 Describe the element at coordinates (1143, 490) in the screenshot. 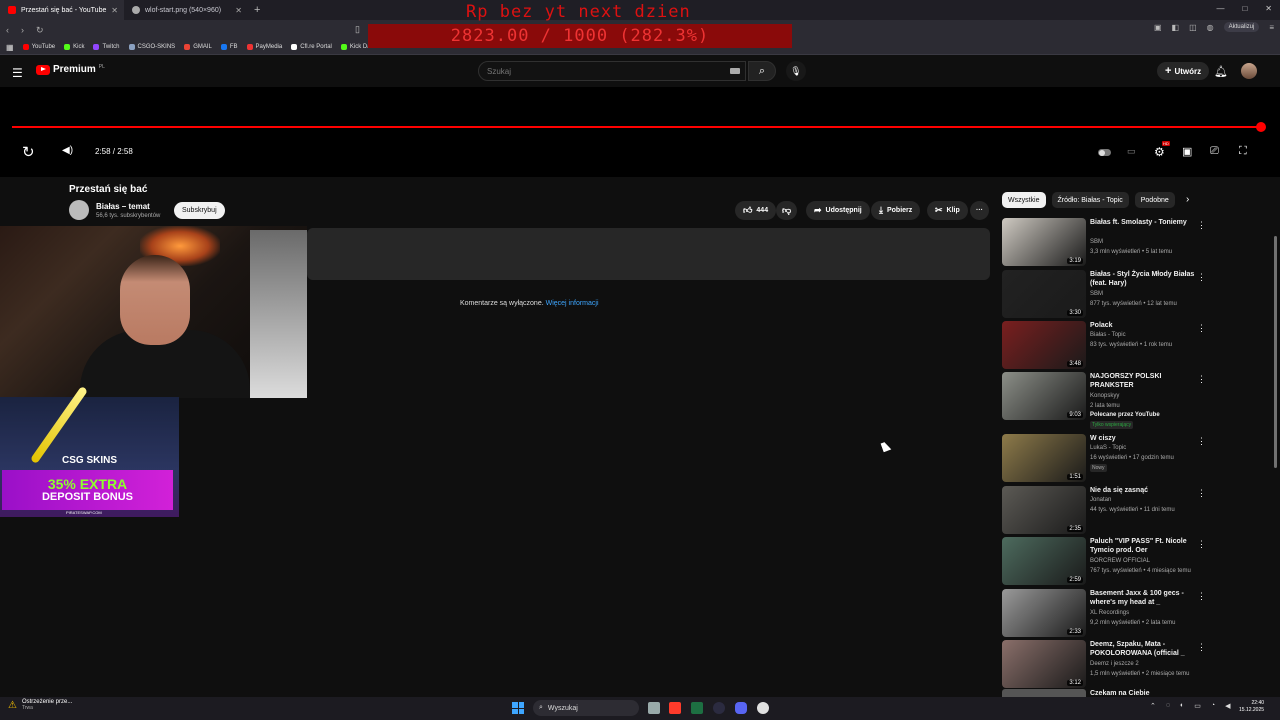

I see `recommendation-title: Nie da się zasnąć` at that location.